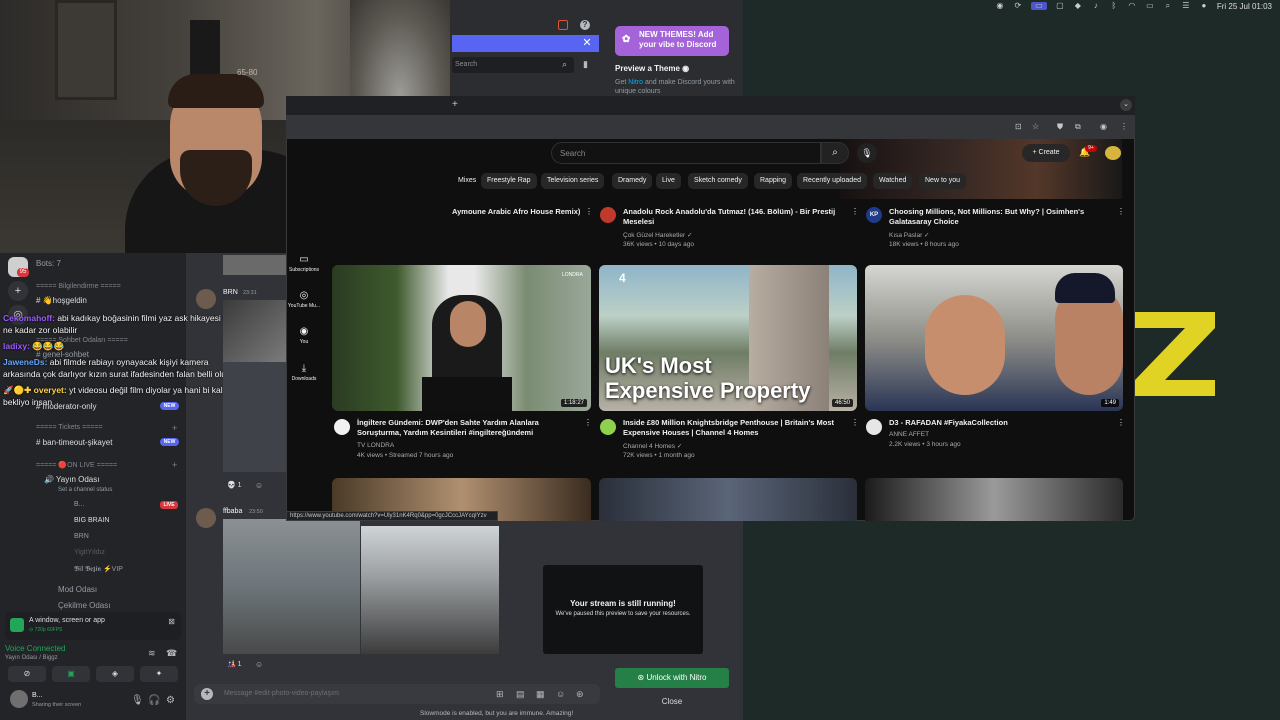  Describe the element at coordinates (74, 442) in the screenshot. I see `channel-ban-timeout: # ban-timeout-şikayet` at that location.